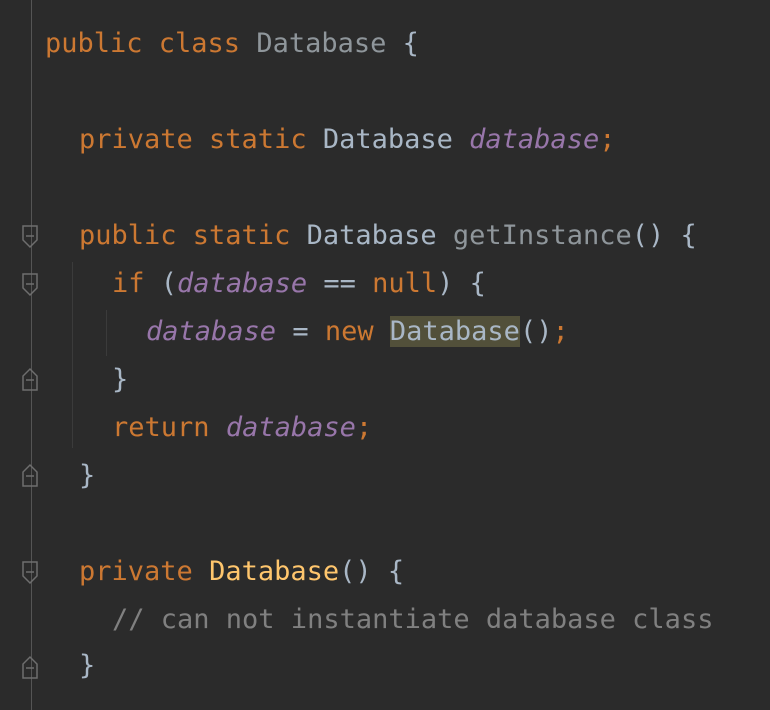 This screenshot has width=770, height=710. What do you see at coordinates (536, 331) in the screenshot?
I see `parens: ()` at bounding box center [536, 331].